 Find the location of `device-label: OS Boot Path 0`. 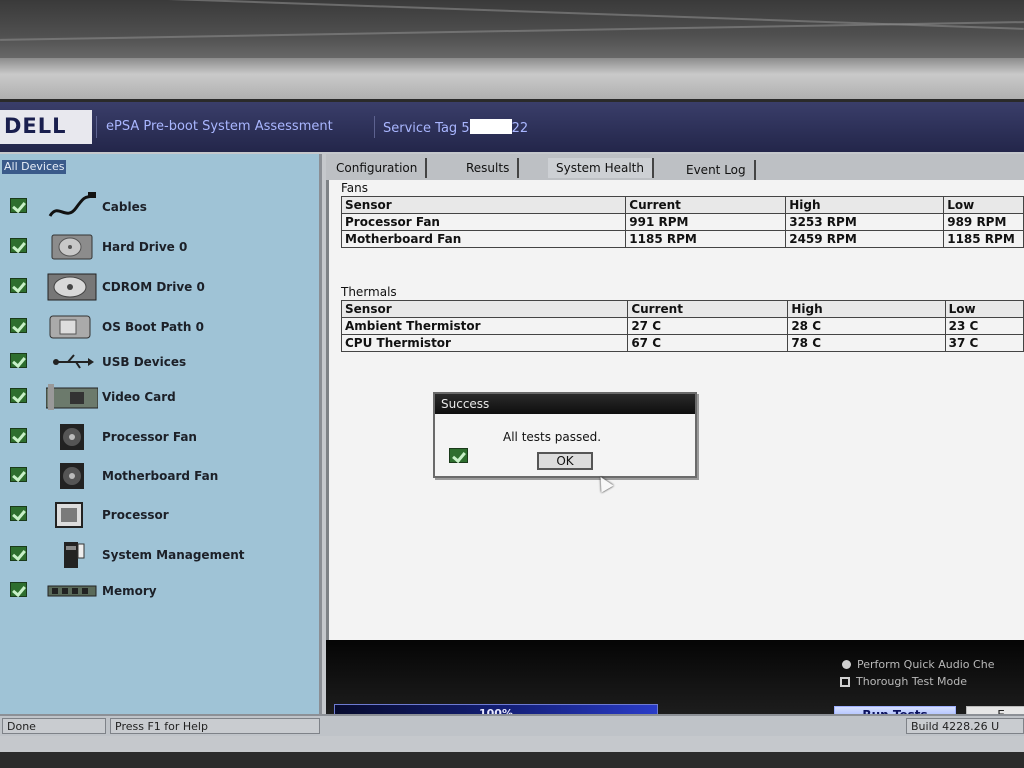

device-label: OS Boot Path 0 is located at coordinates (153, 327).